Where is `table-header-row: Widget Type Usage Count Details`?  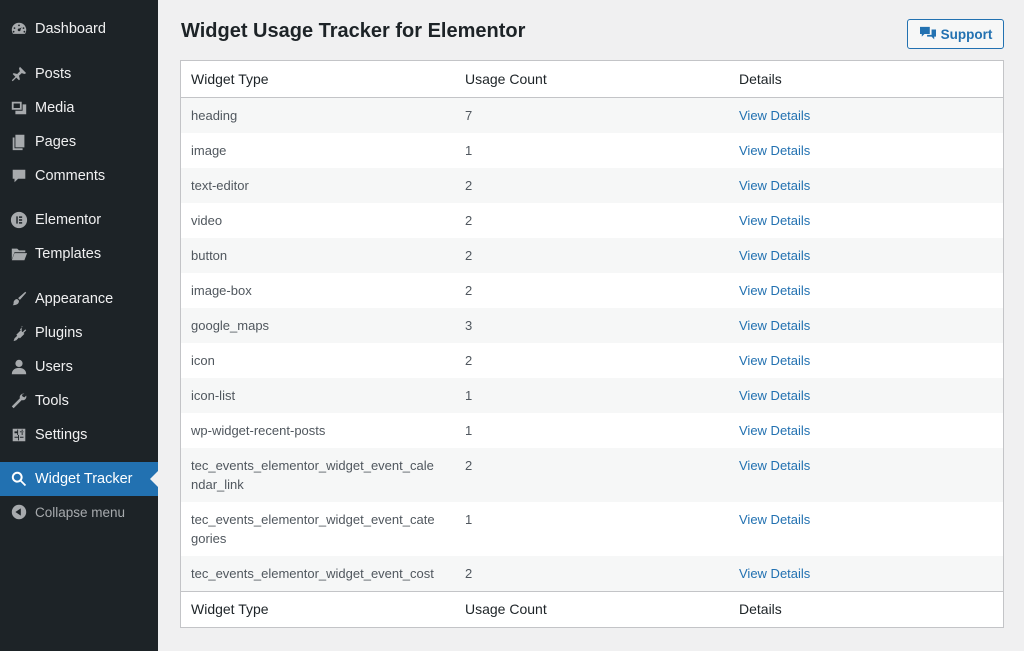 table-header-row: Widget Type Usage Count Details is located at coordinates (592, 79).